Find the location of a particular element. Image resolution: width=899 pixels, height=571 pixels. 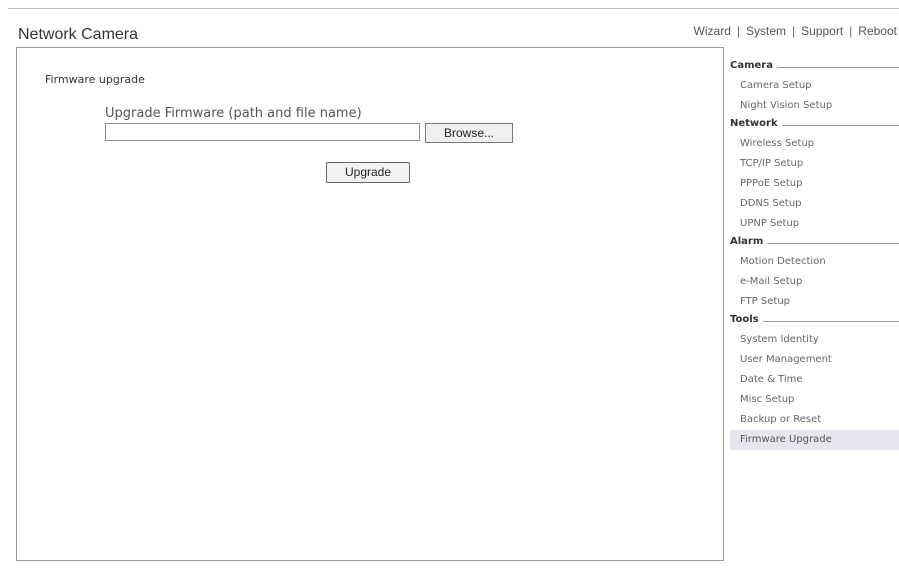

nav-reboot-link: Reboot is located at coordinates (877, 31).